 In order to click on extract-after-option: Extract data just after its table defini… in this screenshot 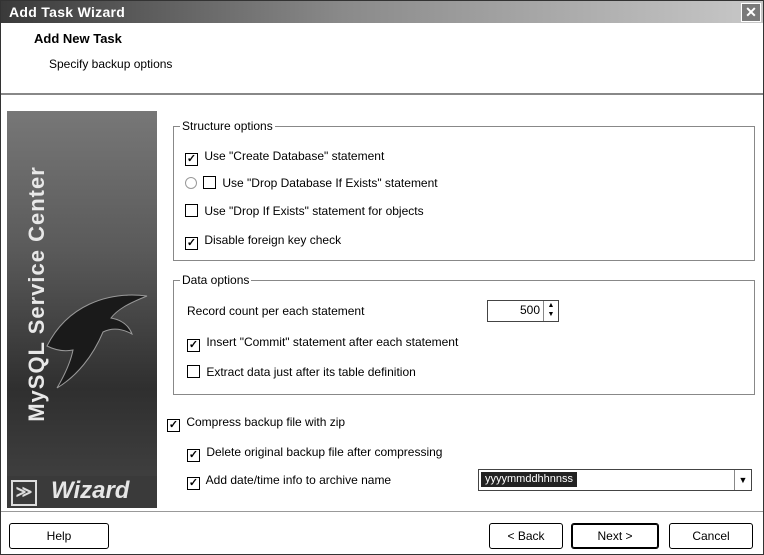, I will do `click(301, 372)`.